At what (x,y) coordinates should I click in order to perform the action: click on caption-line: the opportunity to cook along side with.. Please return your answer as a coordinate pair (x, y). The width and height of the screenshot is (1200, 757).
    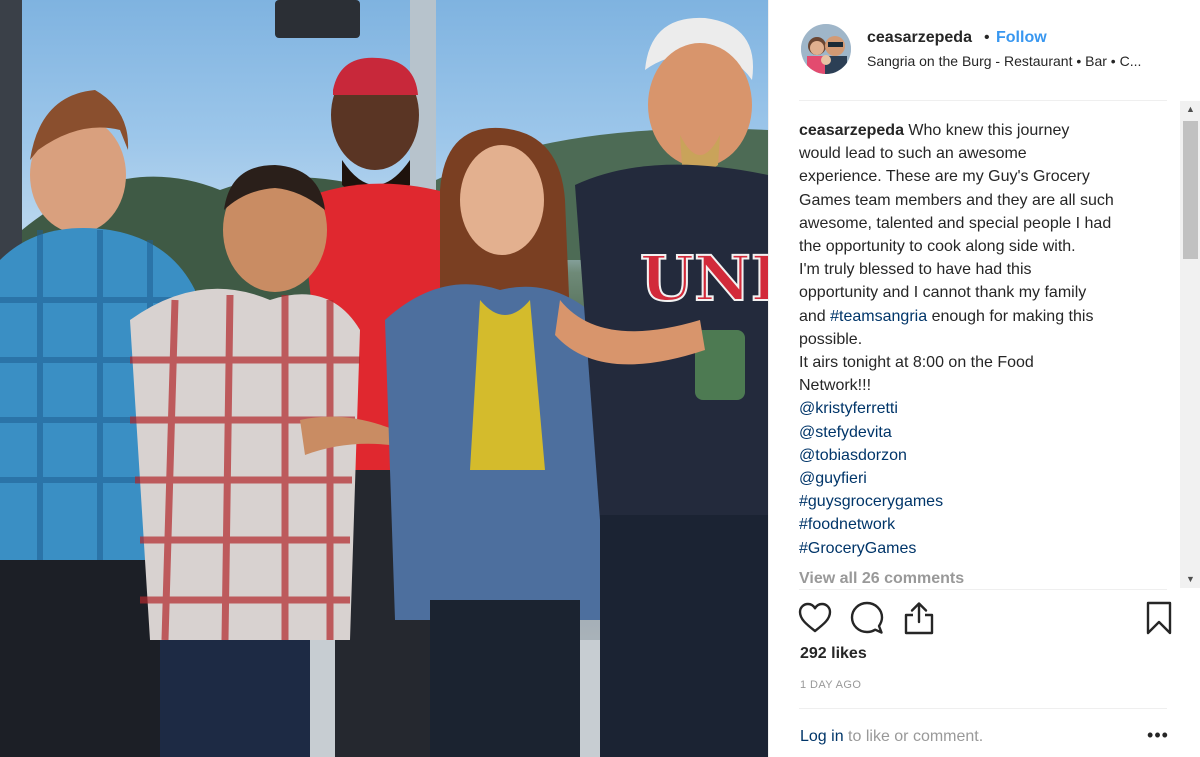
    Looking at the image, I should click on (937, 247).